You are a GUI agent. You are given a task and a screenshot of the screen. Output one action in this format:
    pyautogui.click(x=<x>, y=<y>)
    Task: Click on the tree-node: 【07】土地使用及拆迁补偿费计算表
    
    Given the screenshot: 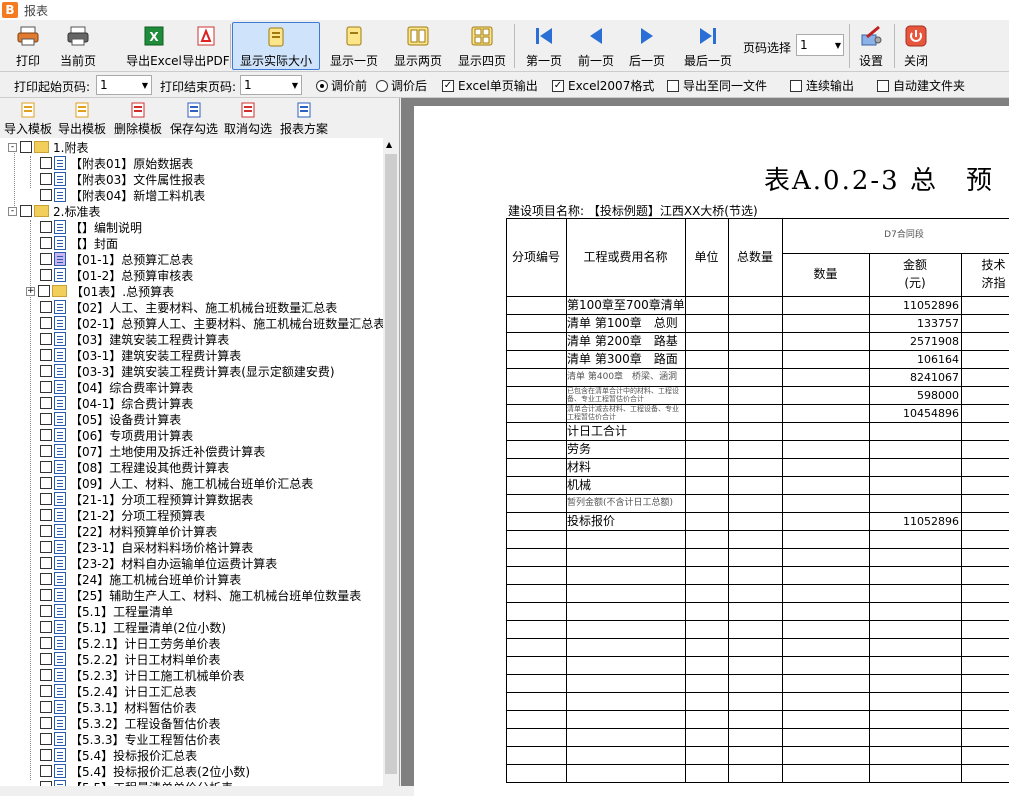 What is the action you would take?
    pyautogui.click(x=152, y=451)
    